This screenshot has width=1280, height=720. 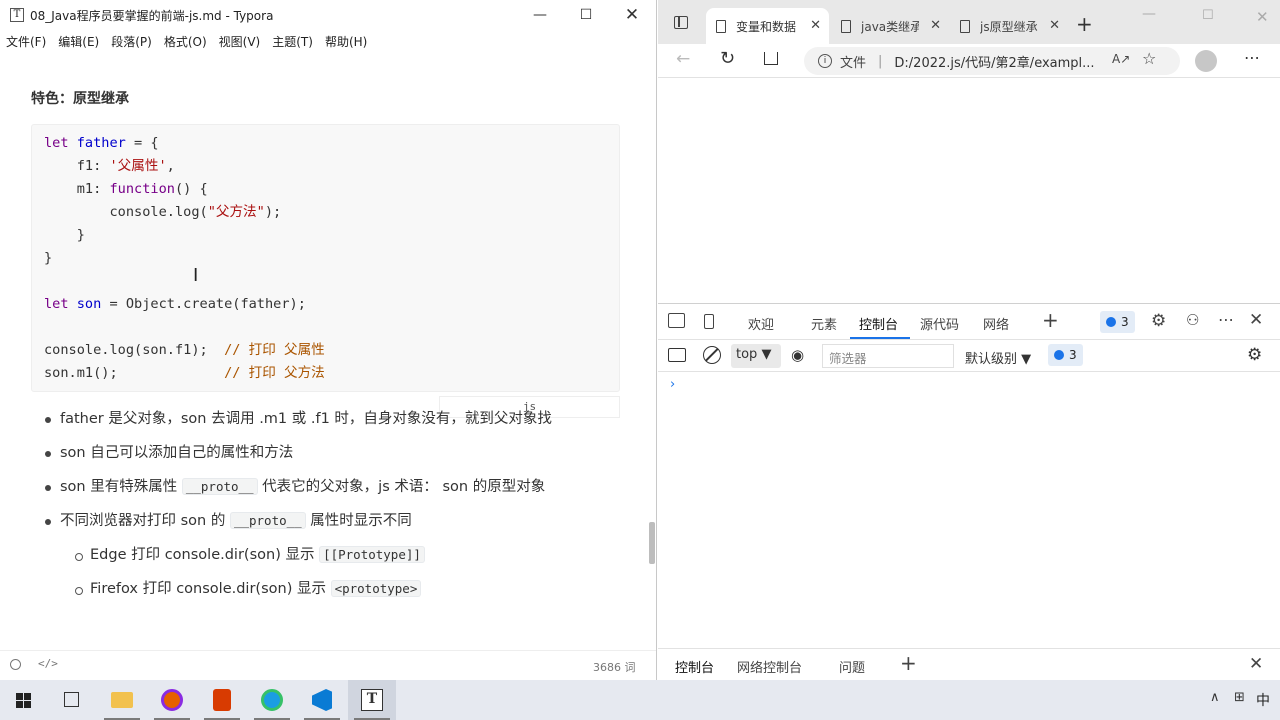 What do you see at coordinates (372, 700) in the screenshot?
I see `typora-icon: T` at bounding box center [372, 700].